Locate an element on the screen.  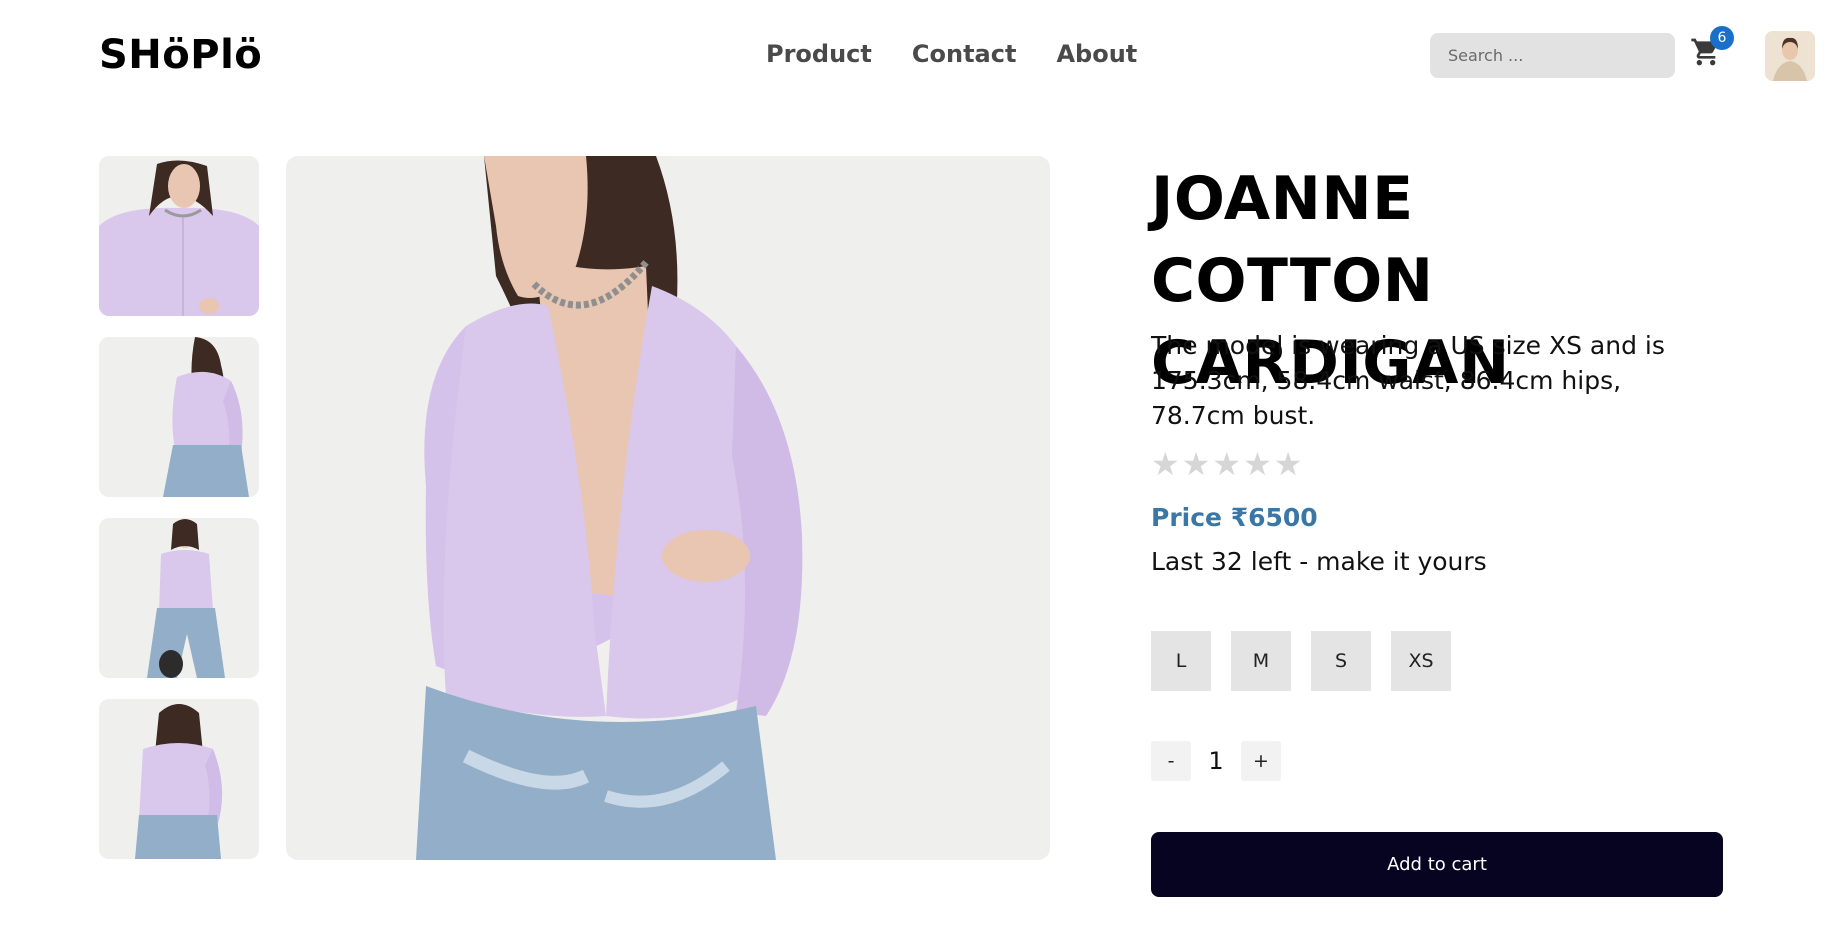
decrease-quantity-button: - is located at coordinates (1171, 761).